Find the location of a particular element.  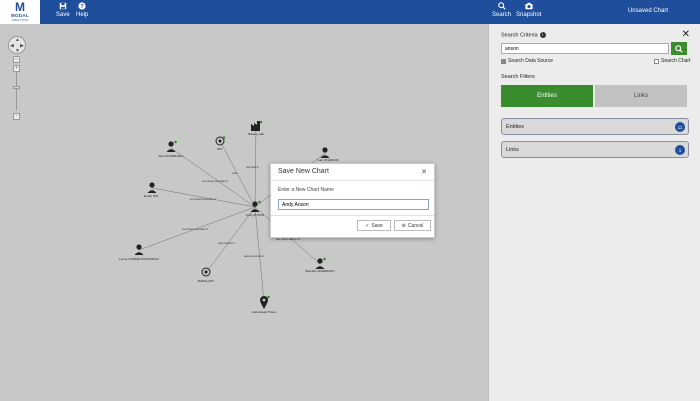

save-icon is located at coordinates (63, 6).